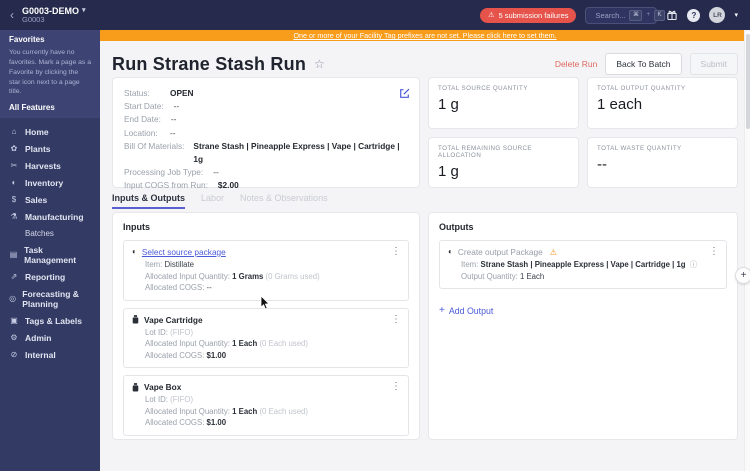 The image size is (750, 471). I want to click on sidebar-item-reporting: ⇗ Reporting, so click(50, 276).